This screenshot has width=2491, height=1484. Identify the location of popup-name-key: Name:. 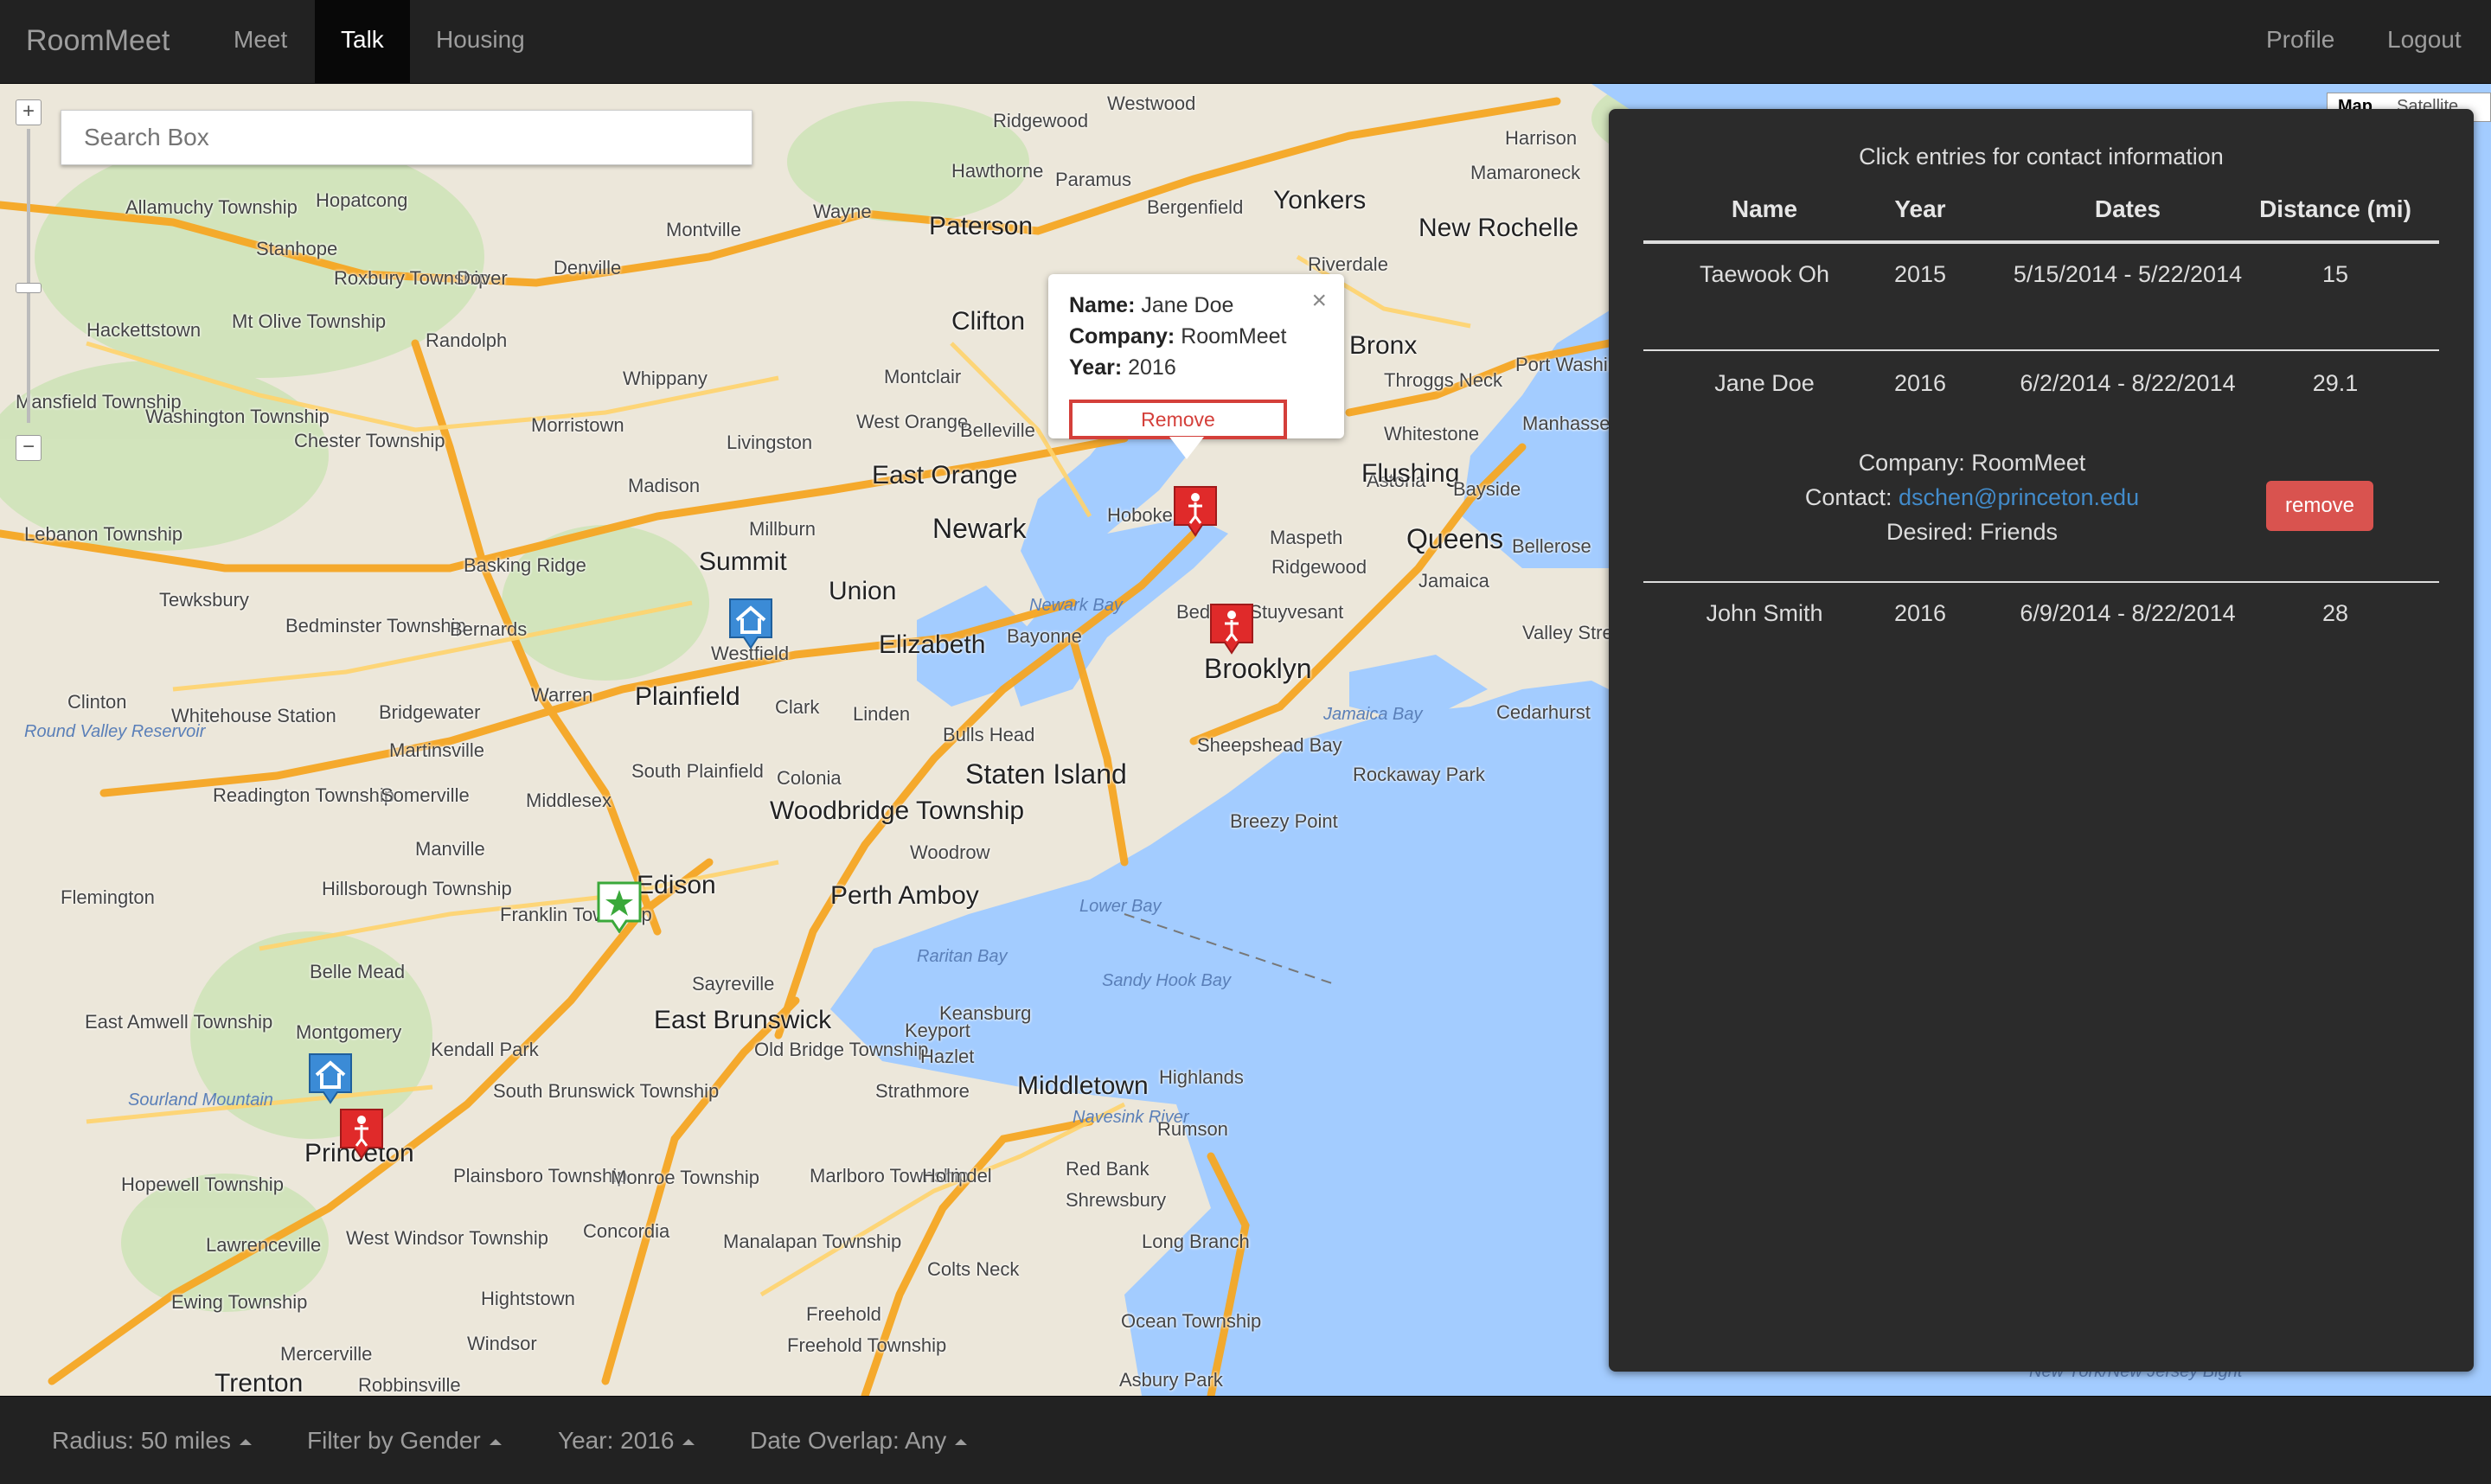
(1103, 305).